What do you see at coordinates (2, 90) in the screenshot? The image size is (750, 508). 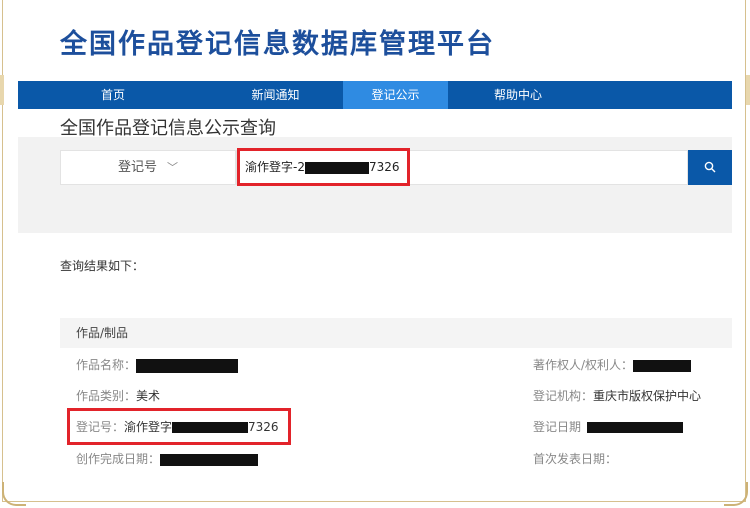 I see `frame-ornament-left` at bounding box center [2, 90].